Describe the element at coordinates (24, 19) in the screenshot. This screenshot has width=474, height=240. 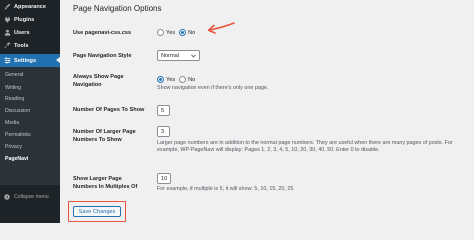
I see `sidebar-item-label: Plugins` at that location.